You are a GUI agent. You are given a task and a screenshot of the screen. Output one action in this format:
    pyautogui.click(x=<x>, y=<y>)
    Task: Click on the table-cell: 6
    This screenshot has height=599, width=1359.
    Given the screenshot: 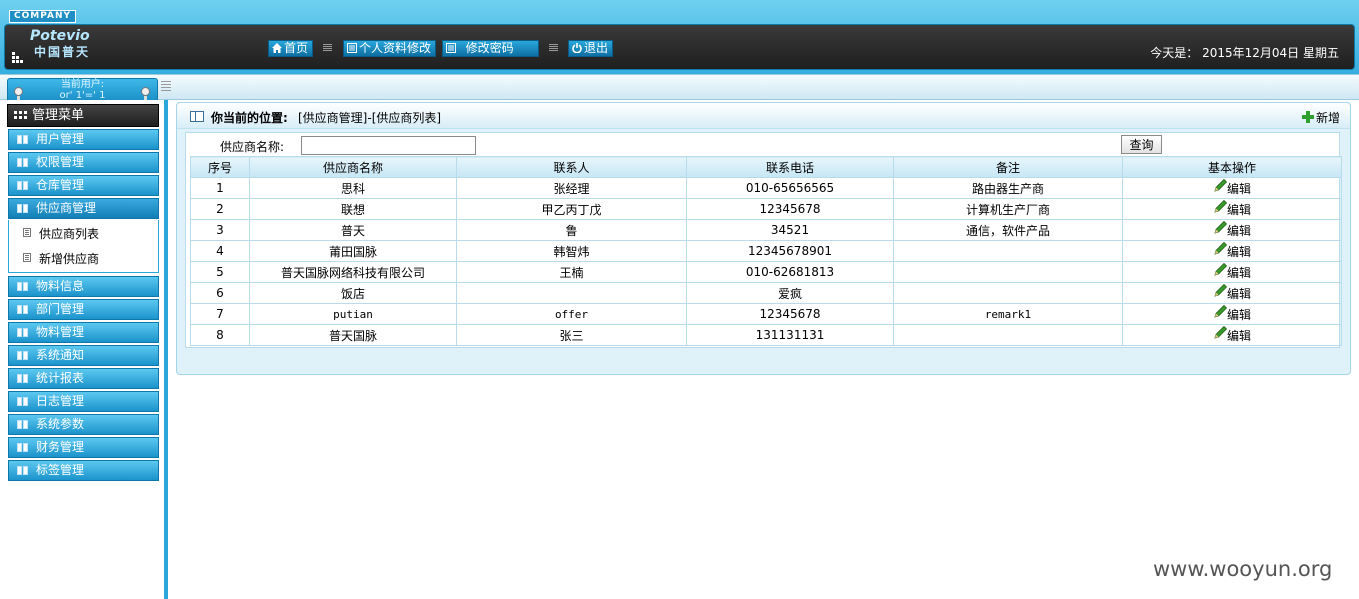 What is the action you would take?
    pyautogui.click(x=220, y=293)
    